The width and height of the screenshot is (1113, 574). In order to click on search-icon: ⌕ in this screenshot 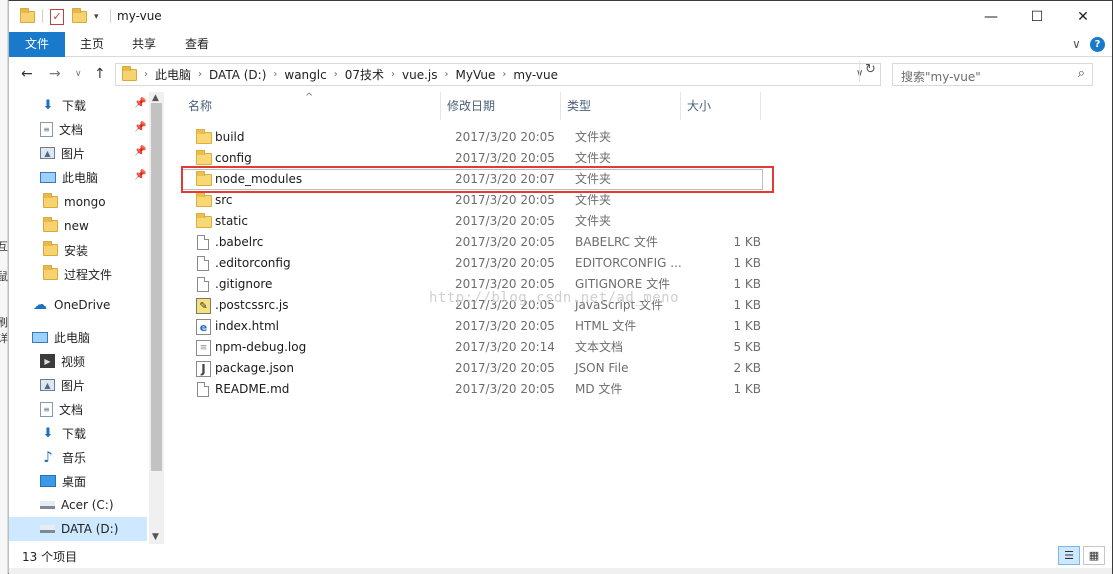, I will do `click(1081, 73)`.